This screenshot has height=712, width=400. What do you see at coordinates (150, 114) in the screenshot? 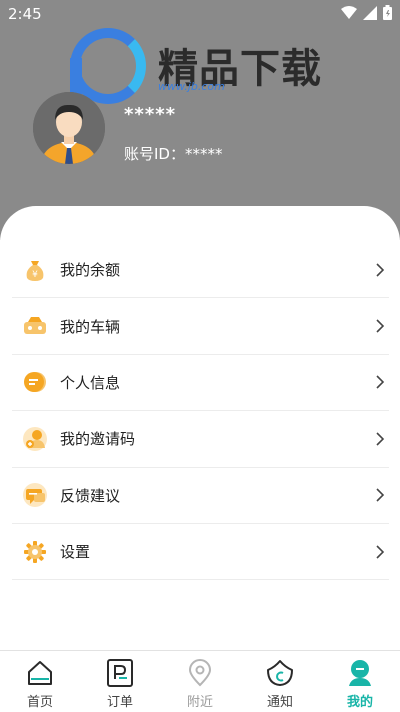
I see `username: *****` at bounding box center [150, 114].